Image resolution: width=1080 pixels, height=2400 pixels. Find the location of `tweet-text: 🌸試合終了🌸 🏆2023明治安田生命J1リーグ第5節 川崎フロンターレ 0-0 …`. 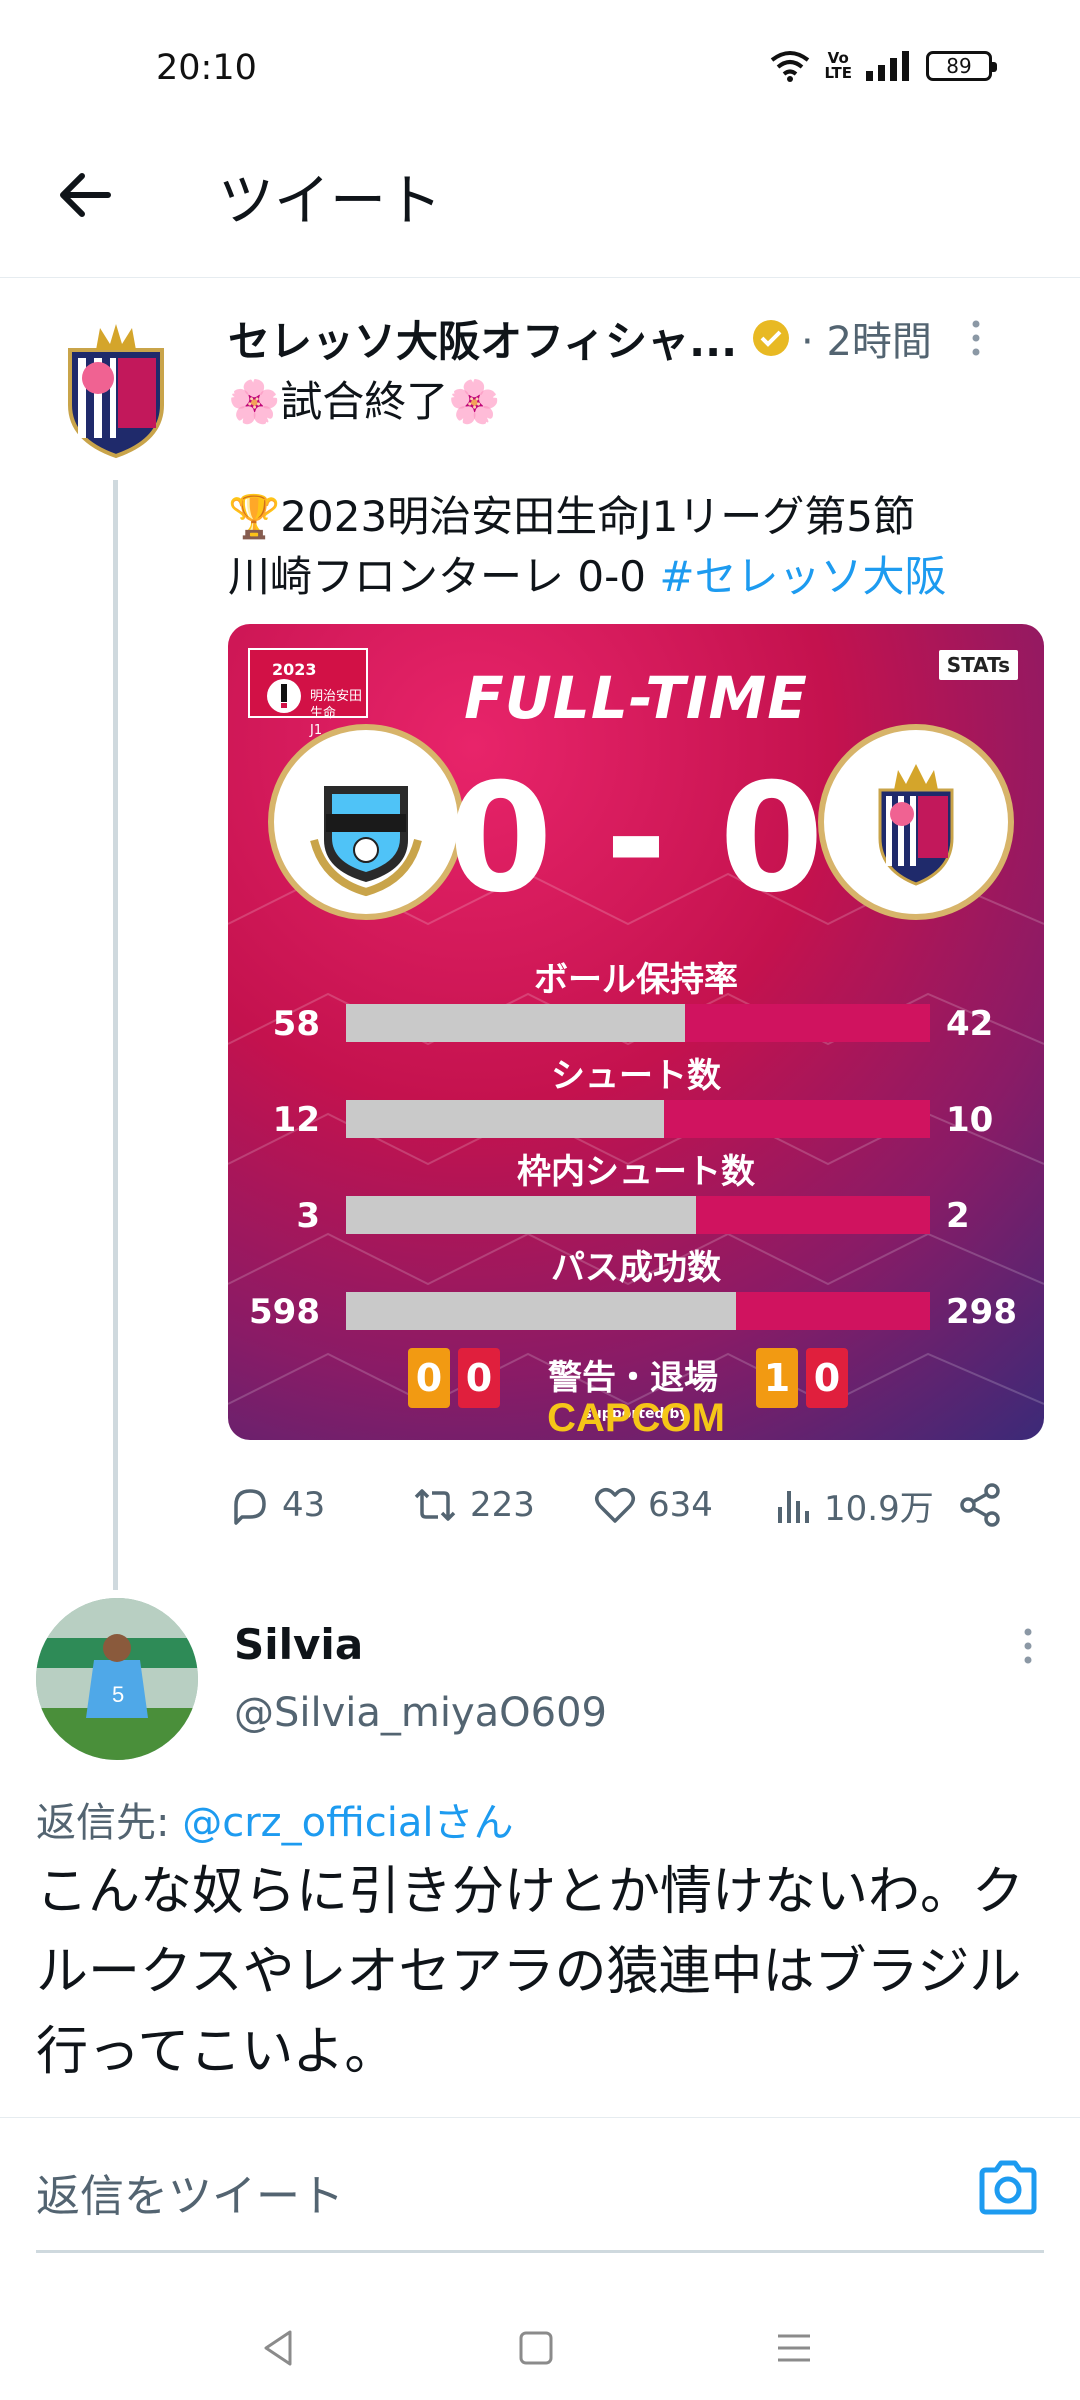

tweet-text: 🌸試合終了🌸 🏆2023明治安田生命J1リーグ第5節 川崎フロンターレ 0-0 … is located at coordinates (628, 489).